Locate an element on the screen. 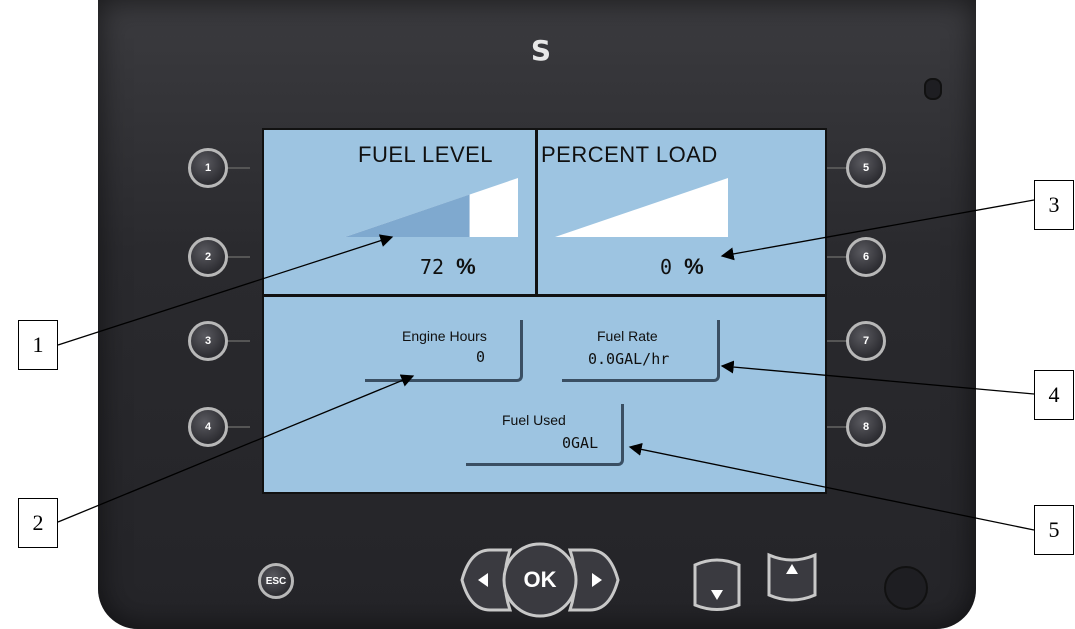  callout-5-arrow is located at coordinates (831, 486).